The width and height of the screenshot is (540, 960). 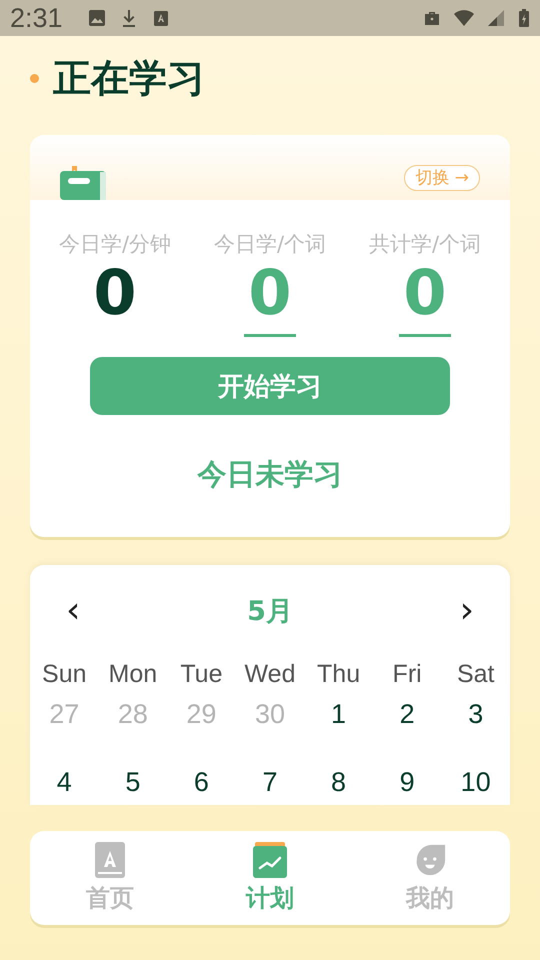 What do you see at coordinates (110, 860) in the screenshot?
I see `book-icon` at bounding box center [110, 860].